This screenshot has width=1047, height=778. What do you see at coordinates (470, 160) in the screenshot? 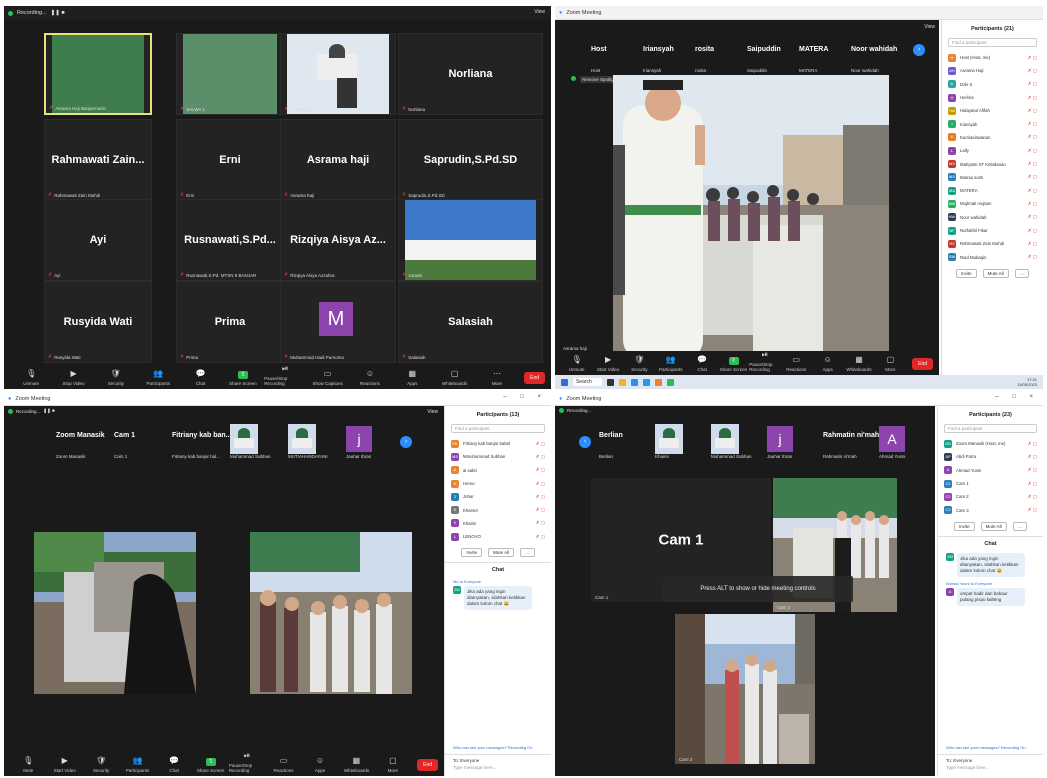
I see `participant-tile: Saprudin,S.Pd.SD ✗ Saprudin,S.Pd.SD` at bounding box center [470, 160].